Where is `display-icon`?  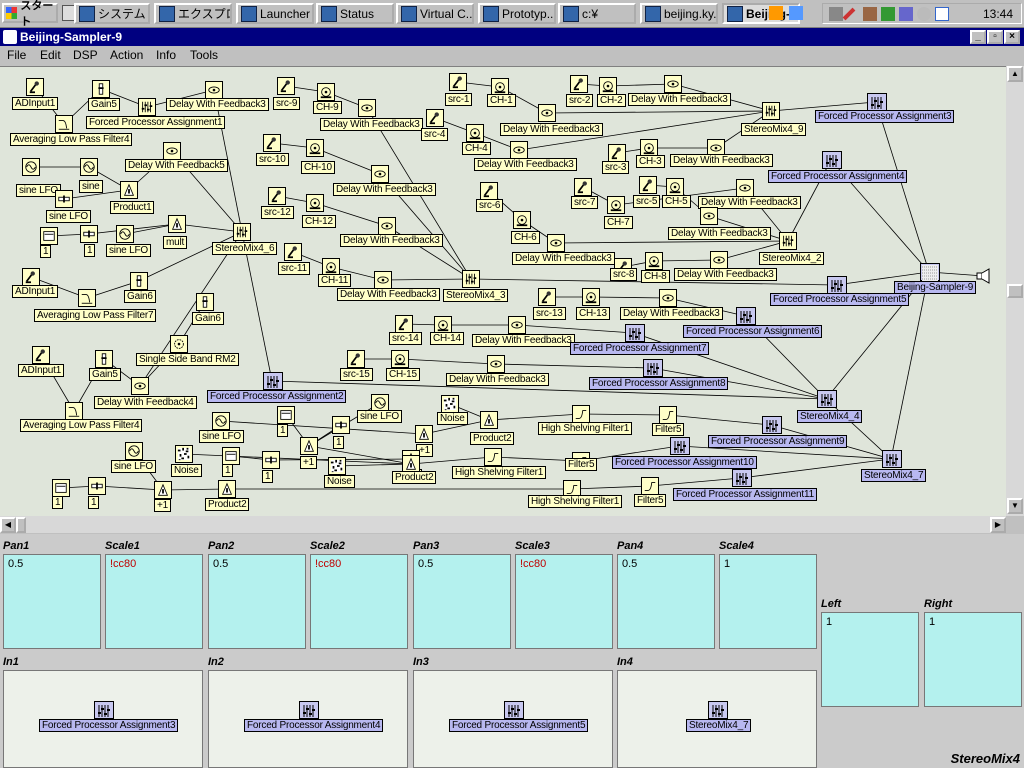 display-icon is located at coordinates (906, 14).